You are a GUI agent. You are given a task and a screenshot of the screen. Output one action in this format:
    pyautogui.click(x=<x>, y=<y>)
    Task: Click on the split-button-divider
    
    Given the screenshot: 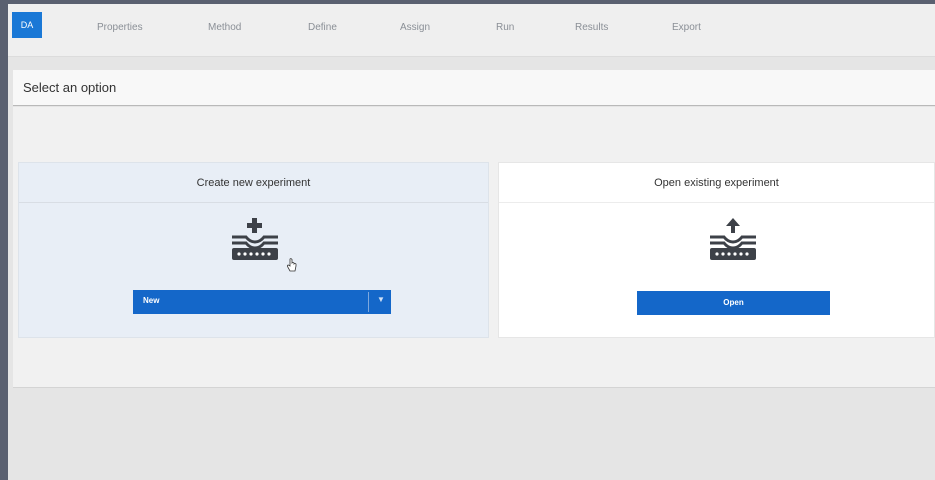 What is the action you would take?
    pyautogui.click(x=368, y=302)
    